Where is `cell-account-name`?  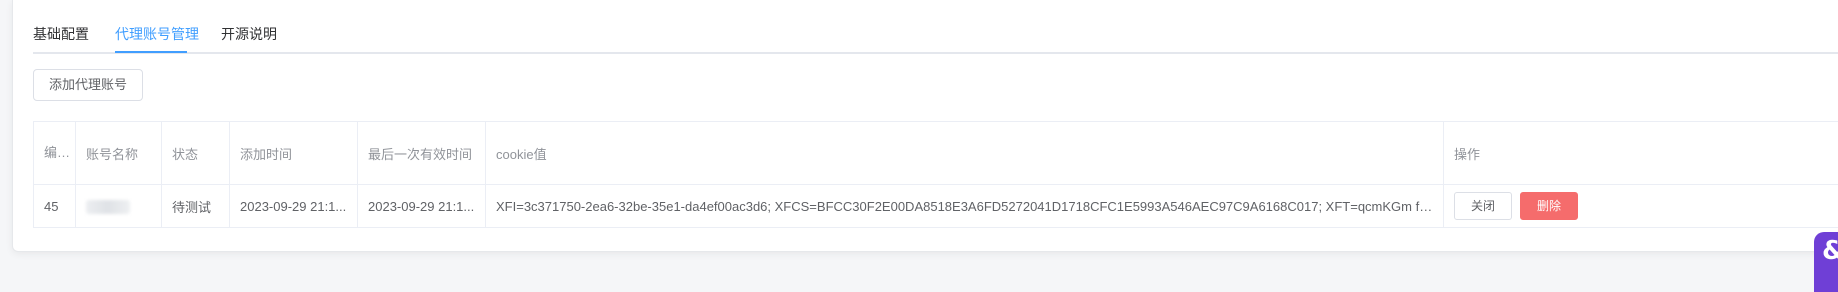 cell-account-name is located at coordinates (119, 206).